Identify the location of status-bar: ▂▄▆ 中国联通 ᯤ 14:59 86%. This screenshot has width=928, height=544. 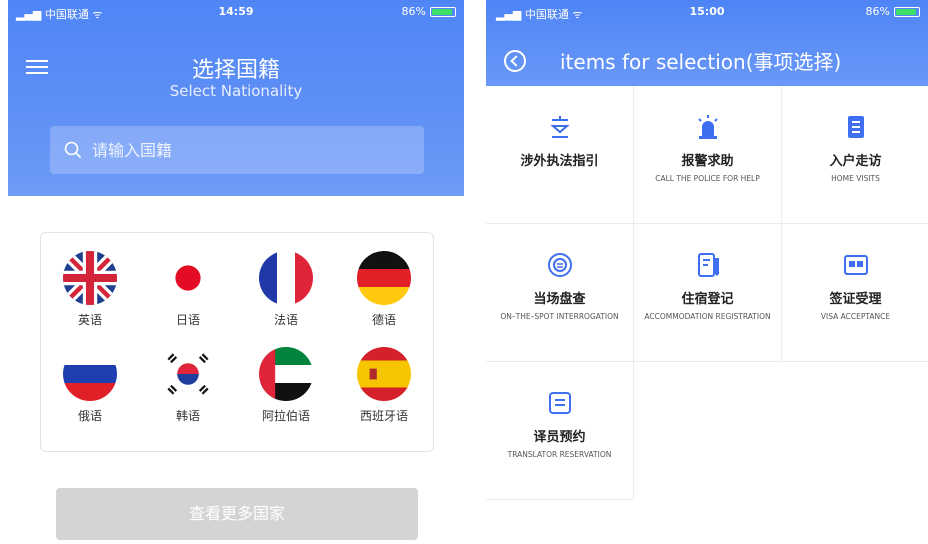
(236, 12).